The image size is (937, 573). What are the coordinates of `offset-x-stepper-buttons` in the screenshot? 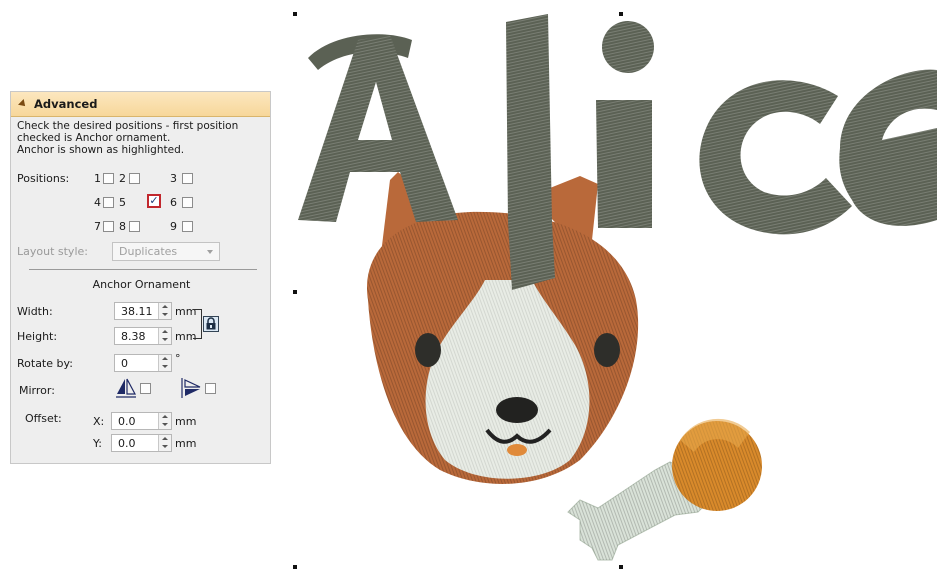 It's located at (164, 421).